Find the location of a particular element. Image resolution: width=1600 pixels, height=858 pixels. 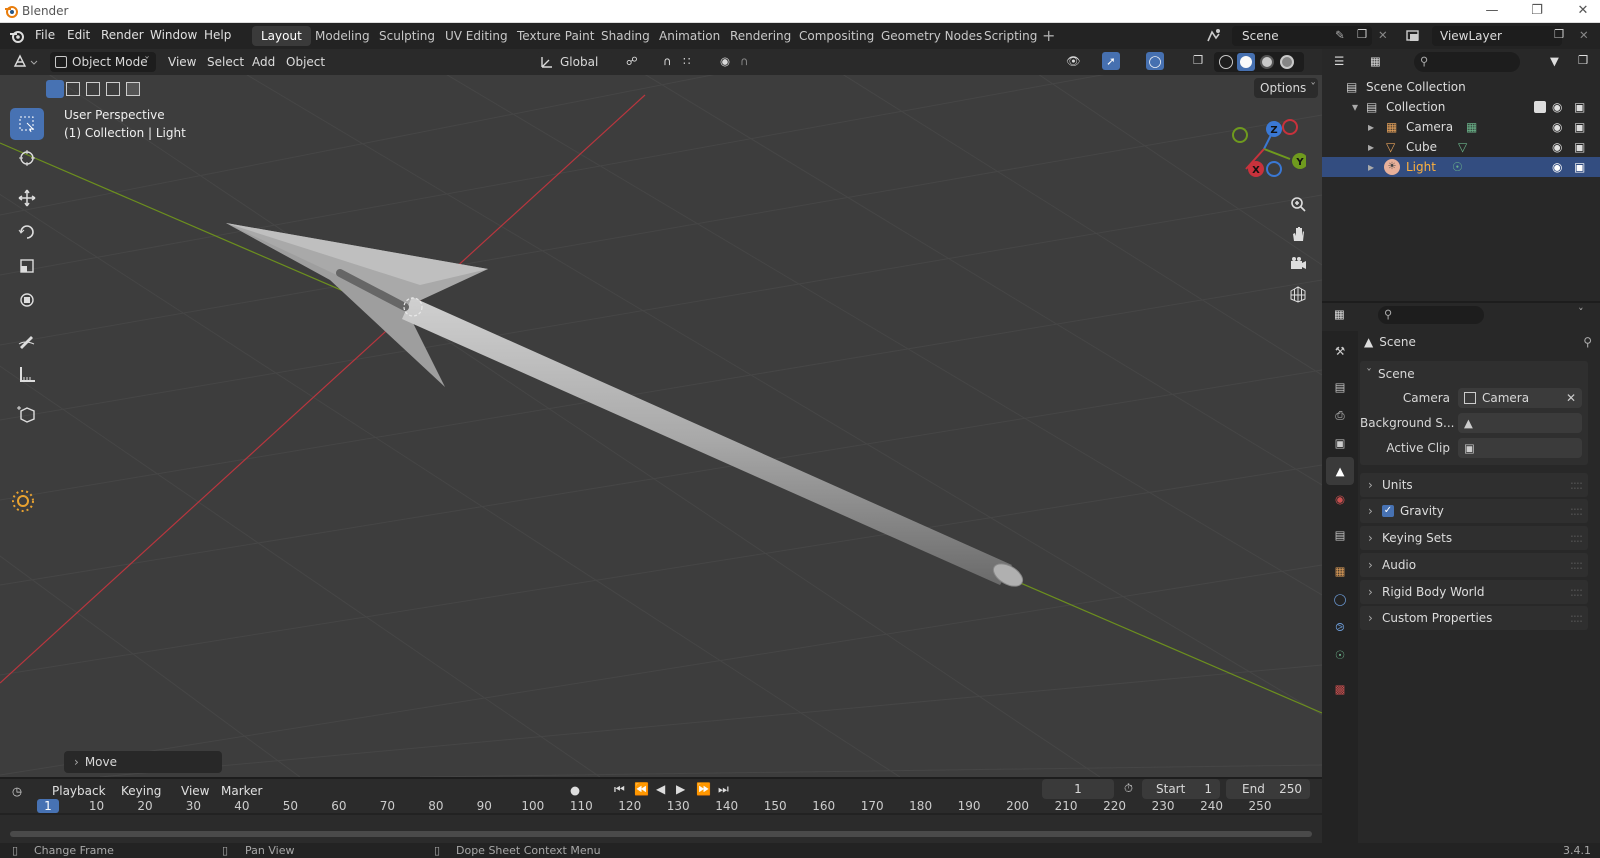

active-clip-field: ▣ is located at coordinates (1520, 448).